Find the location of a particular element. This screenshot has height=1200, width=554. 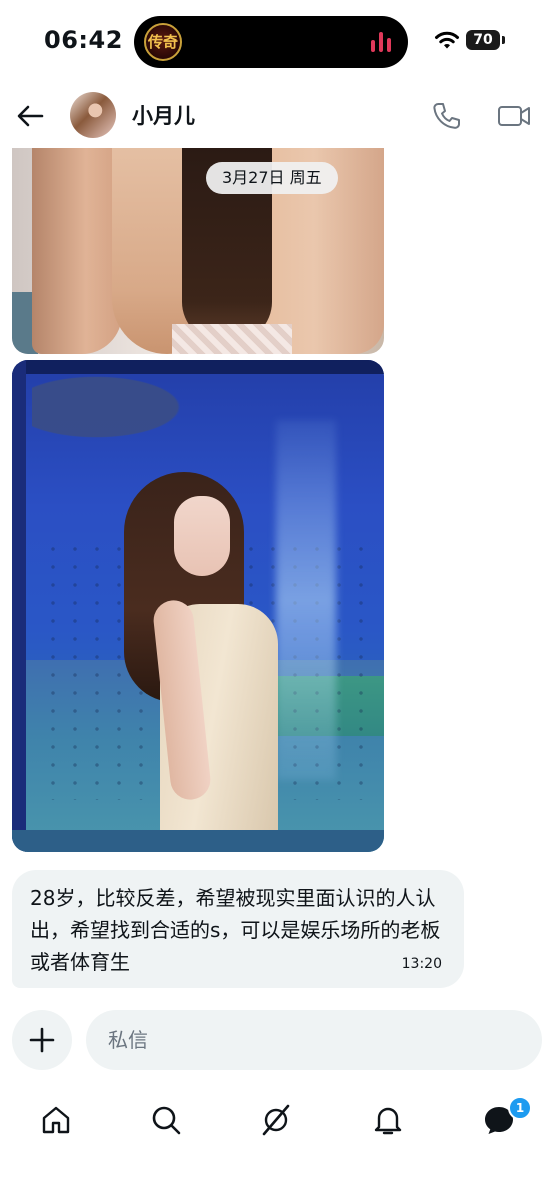

dynamic-island: 传奇 is located at coordinates (271, 42).